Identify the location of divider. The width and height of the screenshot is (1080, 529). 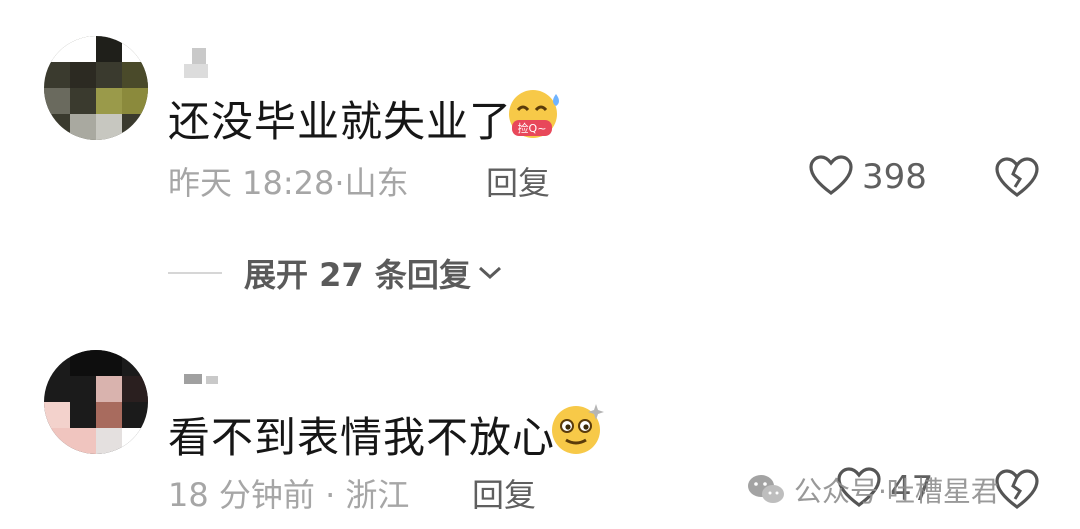
(195, 273).